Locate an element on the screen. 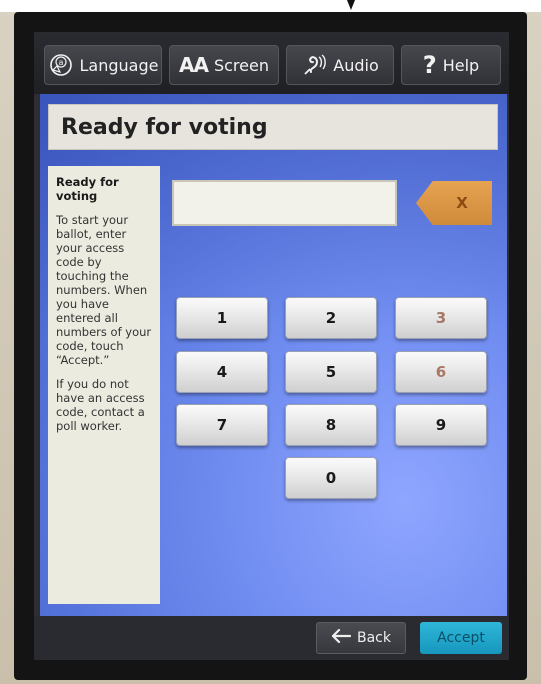 The width and height of the screenshot is (541, 684). language-icon: a is located at coordinates (61, 65).